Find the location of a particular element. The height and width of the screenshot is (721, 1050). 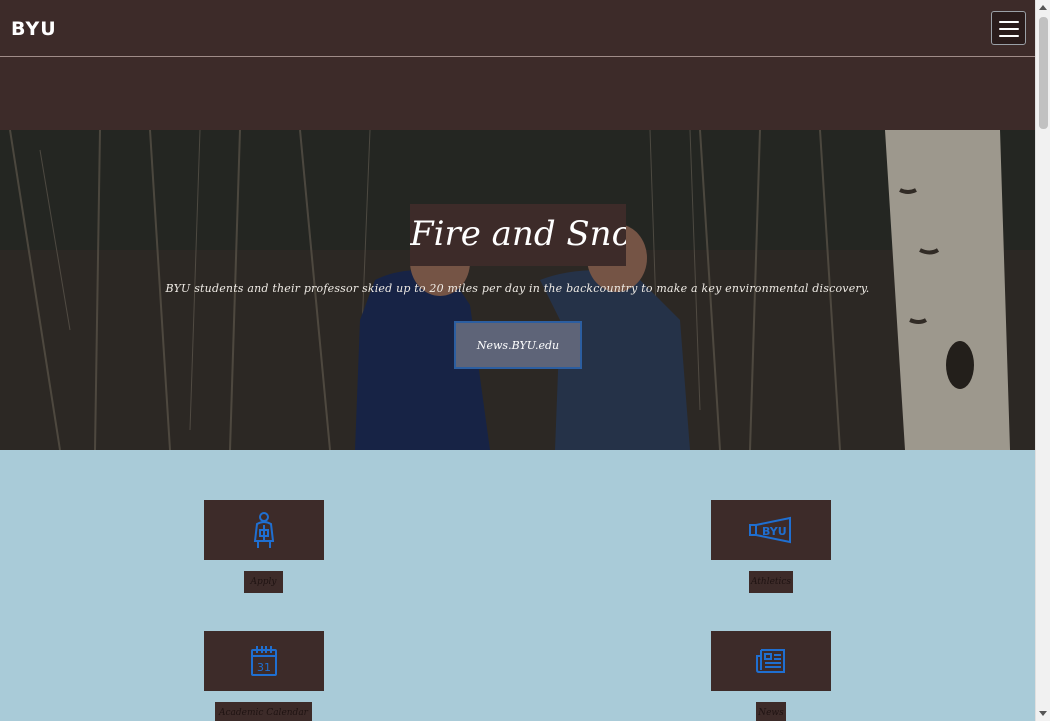

calendar-icon: 31 is located at coordinates (264, 661).